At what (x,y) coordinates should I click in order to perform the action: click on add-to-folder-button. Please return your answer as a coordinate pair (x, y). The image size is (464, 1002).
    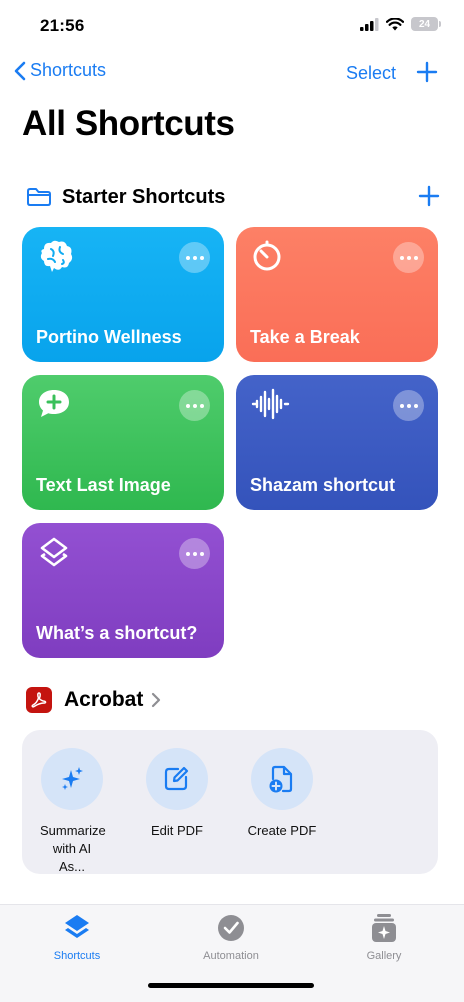
    Looking at the image, I should click on (429, 198).